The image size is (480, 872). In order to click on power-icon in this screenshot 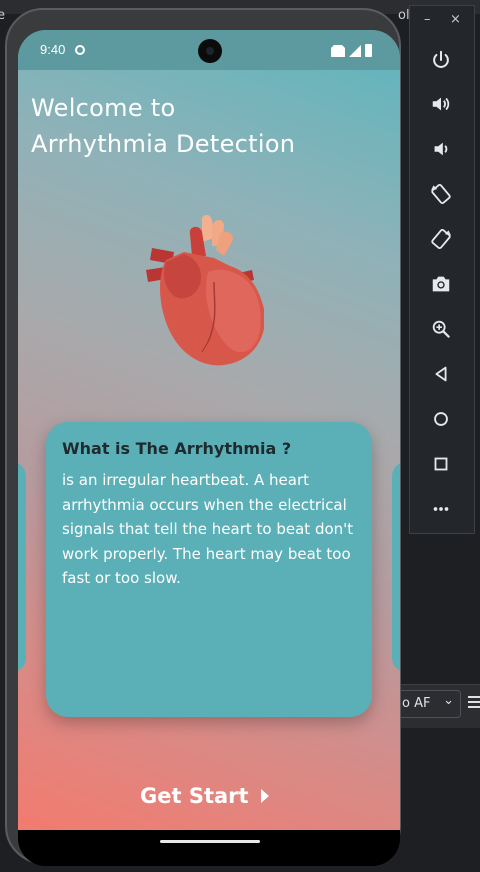, I will do `click(441, 60)`.